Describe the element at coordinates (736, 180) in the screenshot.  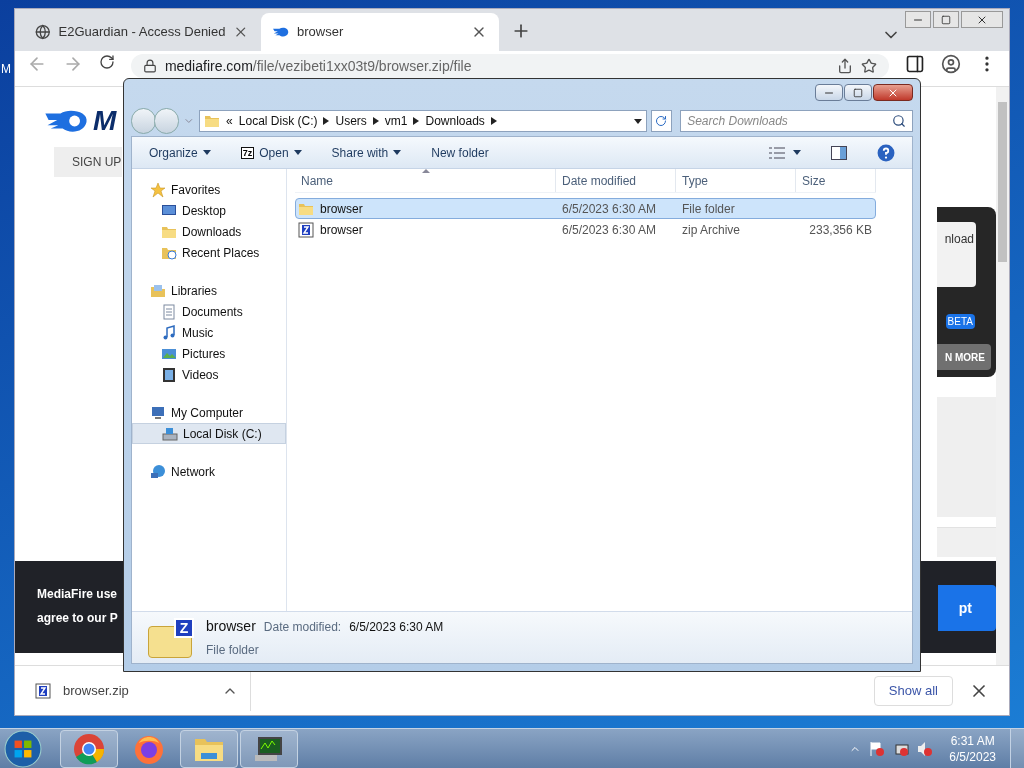
I see `column-header: Type` at that location.